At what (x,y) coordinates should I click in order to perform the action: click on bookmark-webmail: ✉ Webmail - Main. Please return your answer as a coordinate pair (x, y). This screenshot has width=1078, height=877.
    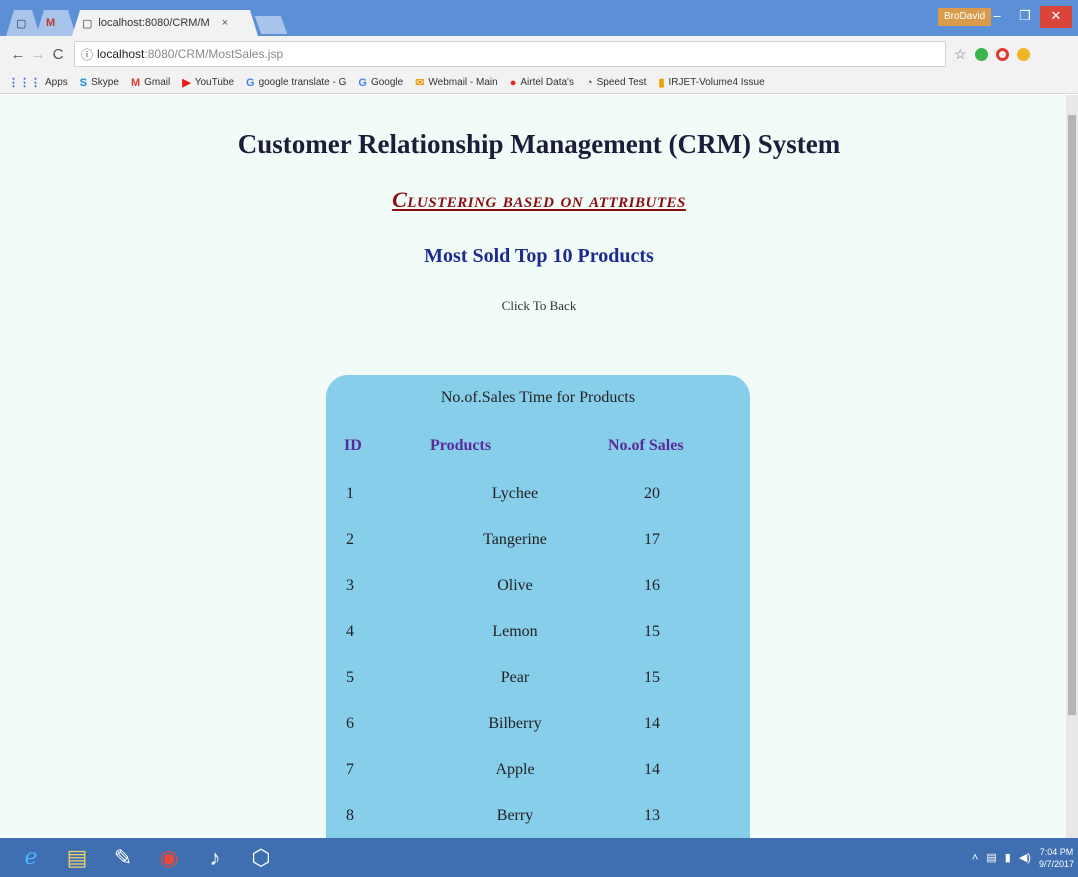
    Looking at the image, I should click on (456, 82).